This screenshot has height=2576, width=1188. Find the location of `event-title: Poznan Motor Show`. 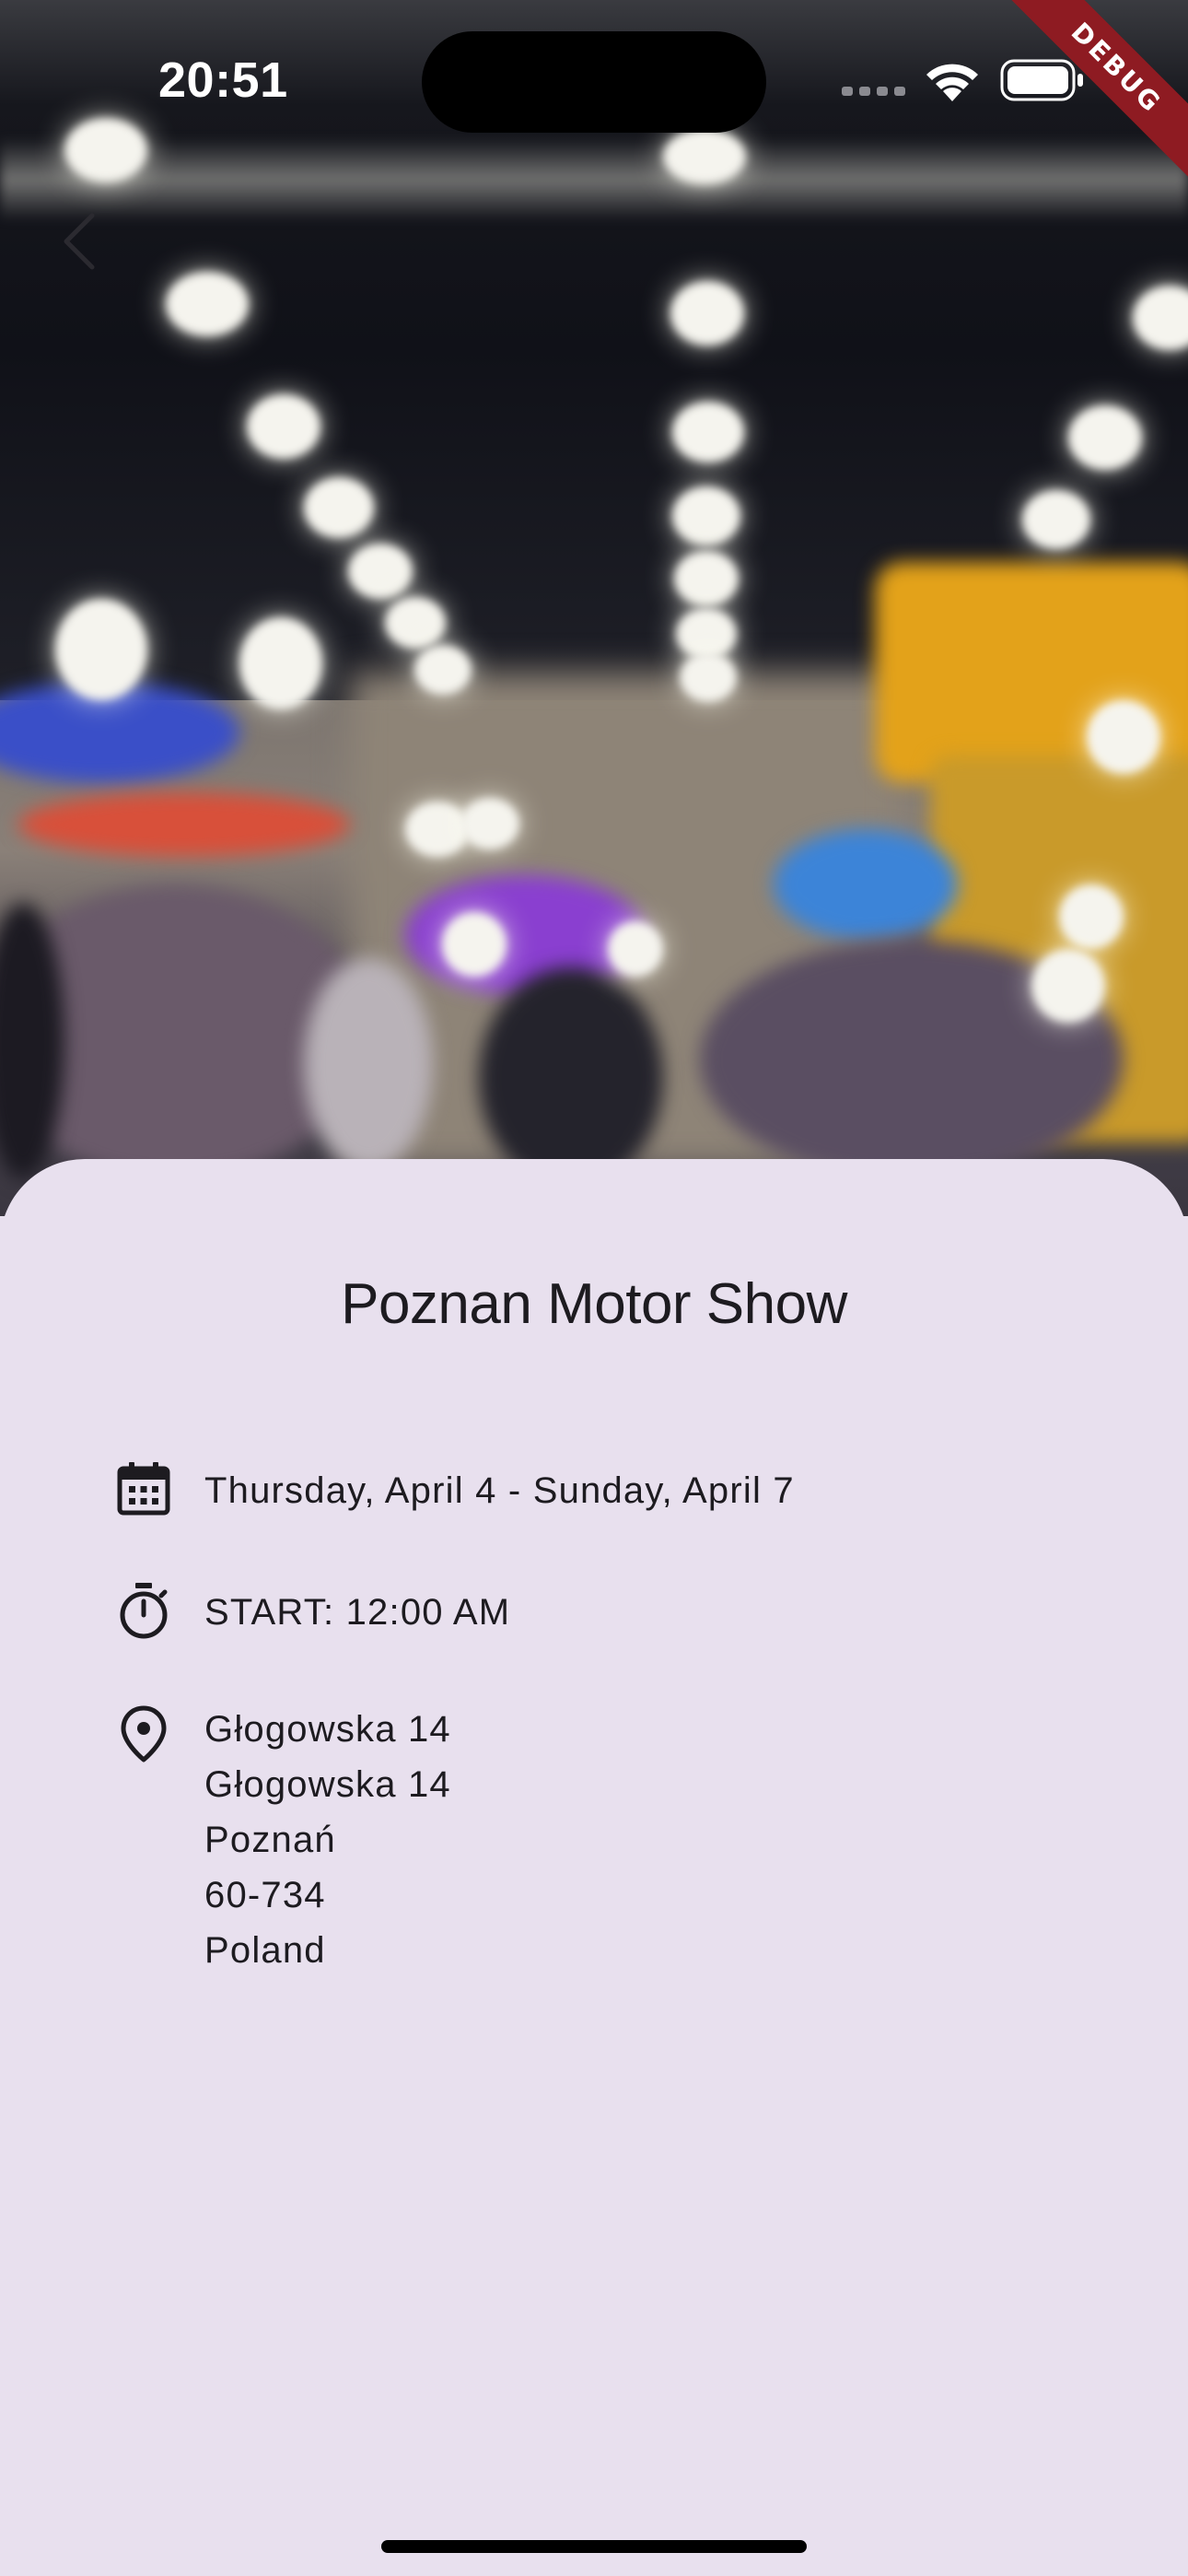

event-title: Poznan Motor Show is located at coordinates (594, 1304).